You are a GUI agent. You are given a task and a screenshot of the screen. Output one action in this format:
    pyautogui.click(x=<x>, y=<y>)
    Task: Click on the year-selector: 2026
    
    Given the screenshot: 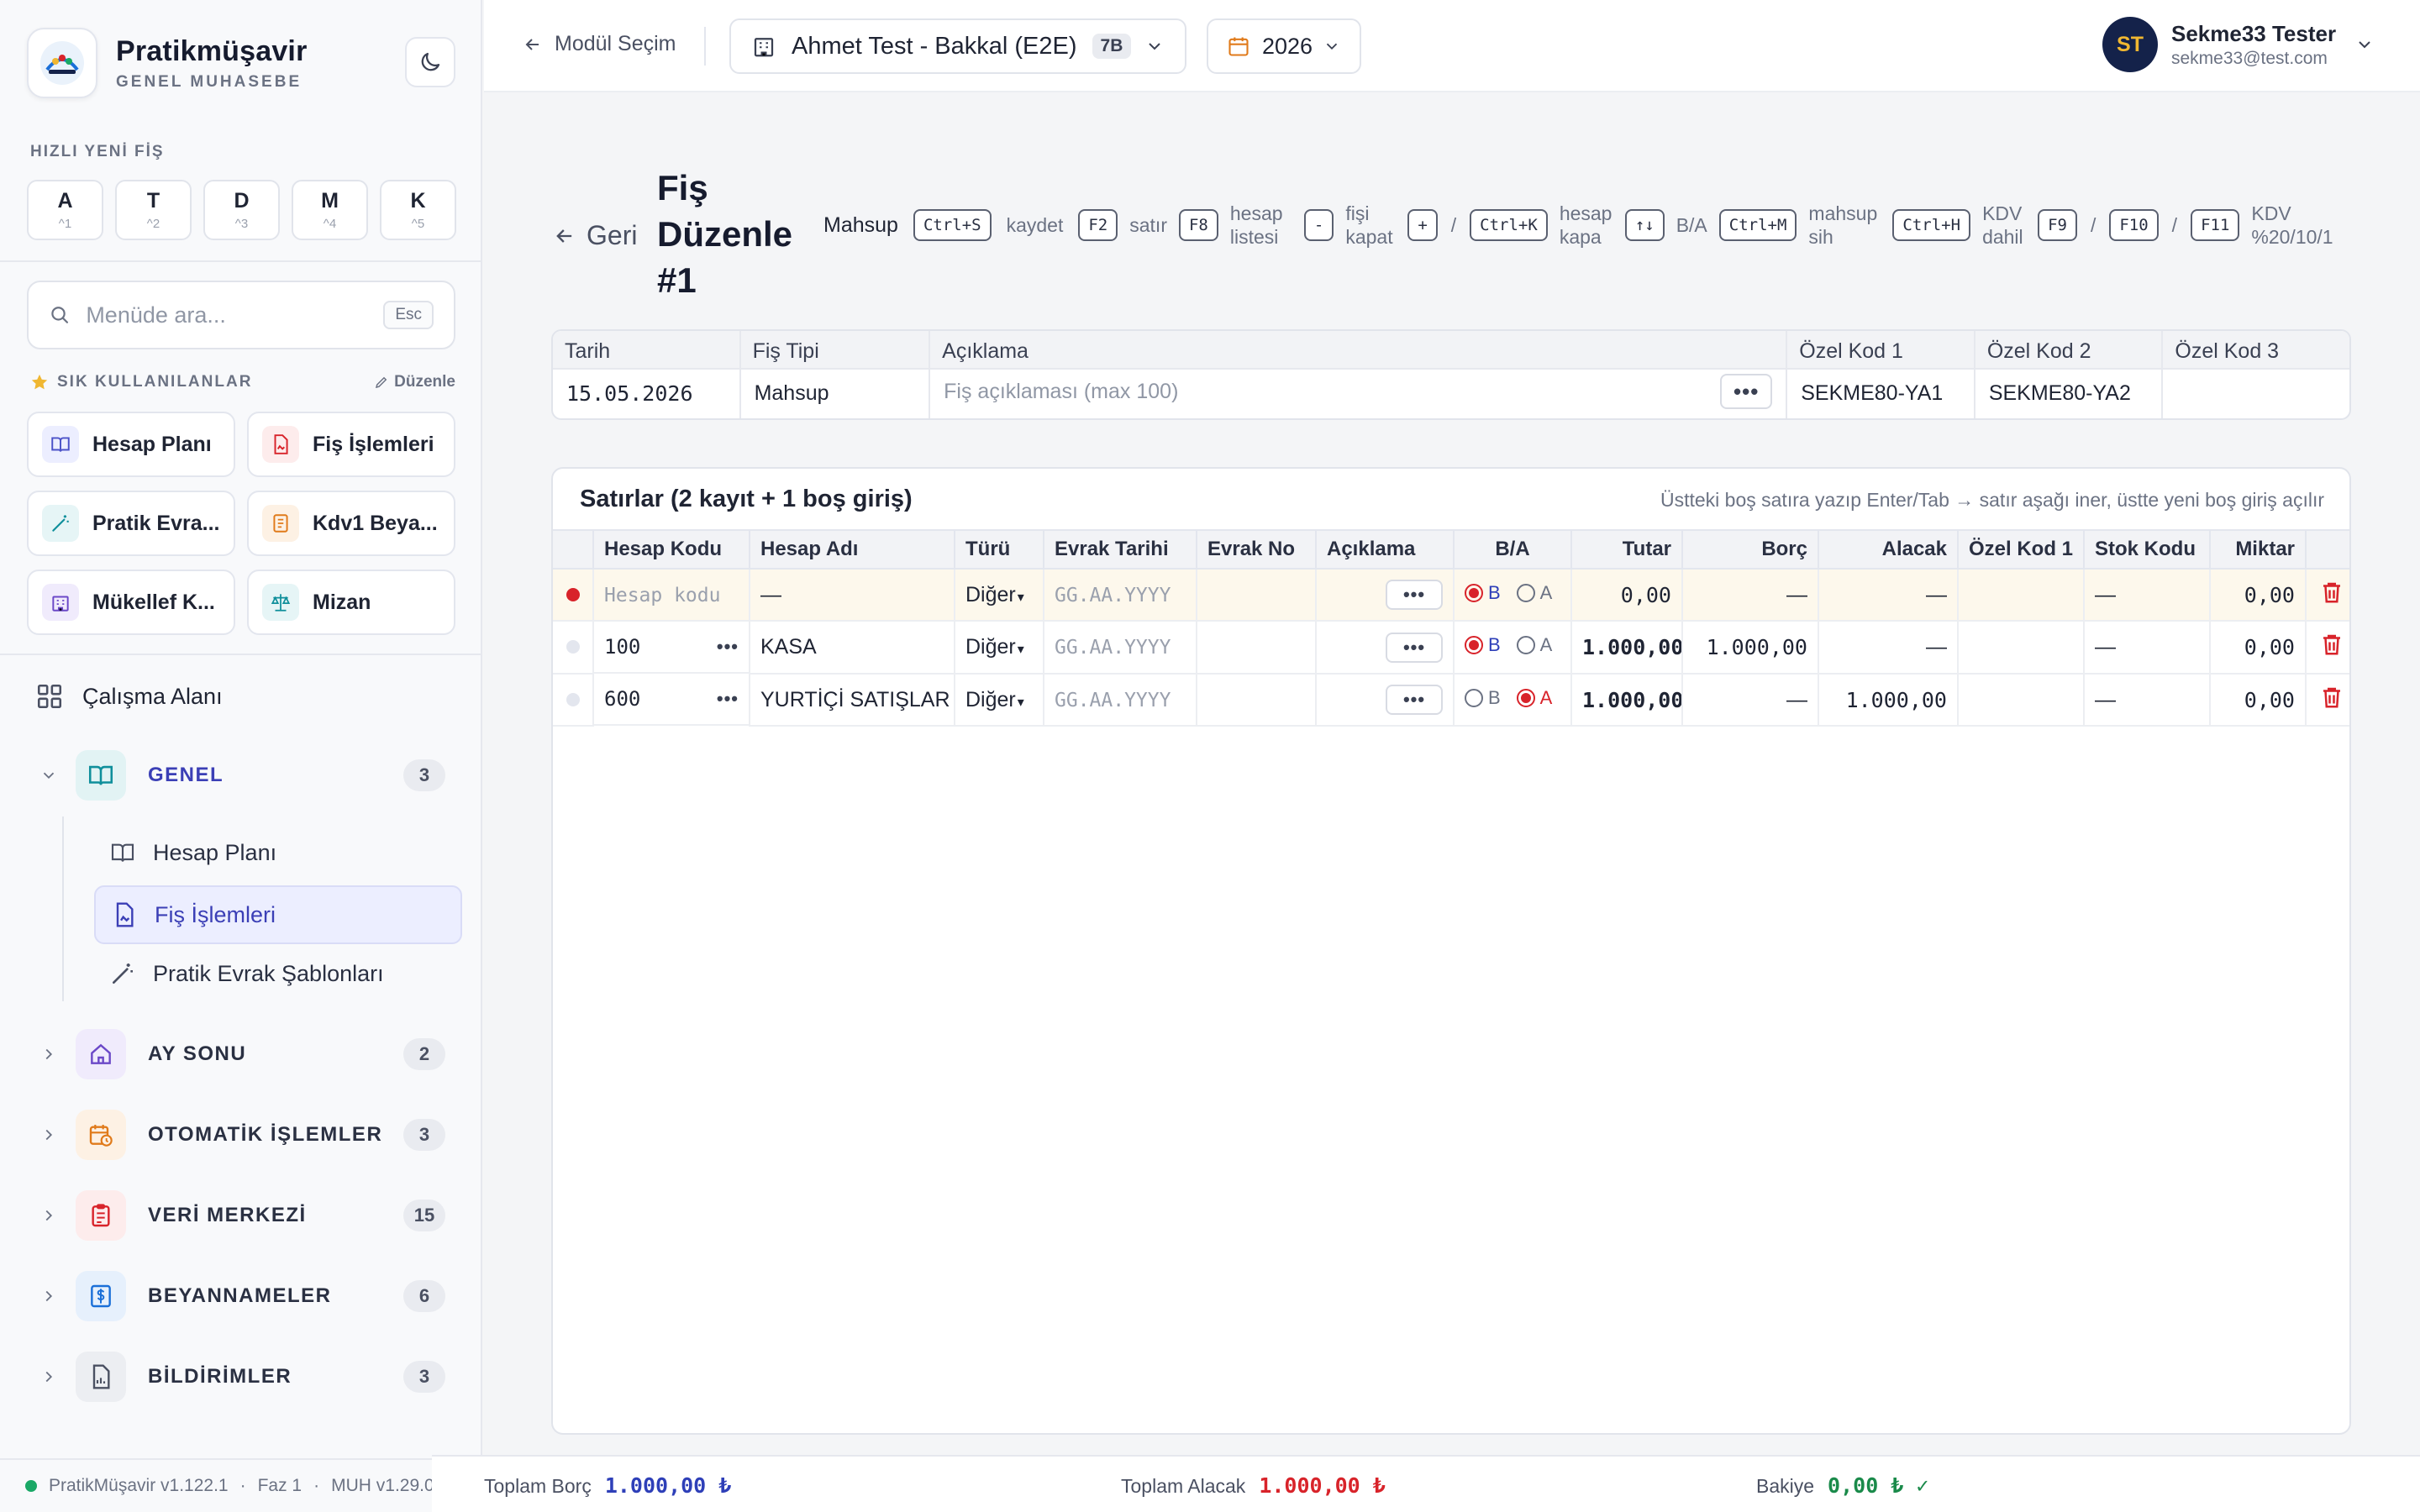 What is the action you would take?
    pyautogui.click(x=1284, y=46)
    